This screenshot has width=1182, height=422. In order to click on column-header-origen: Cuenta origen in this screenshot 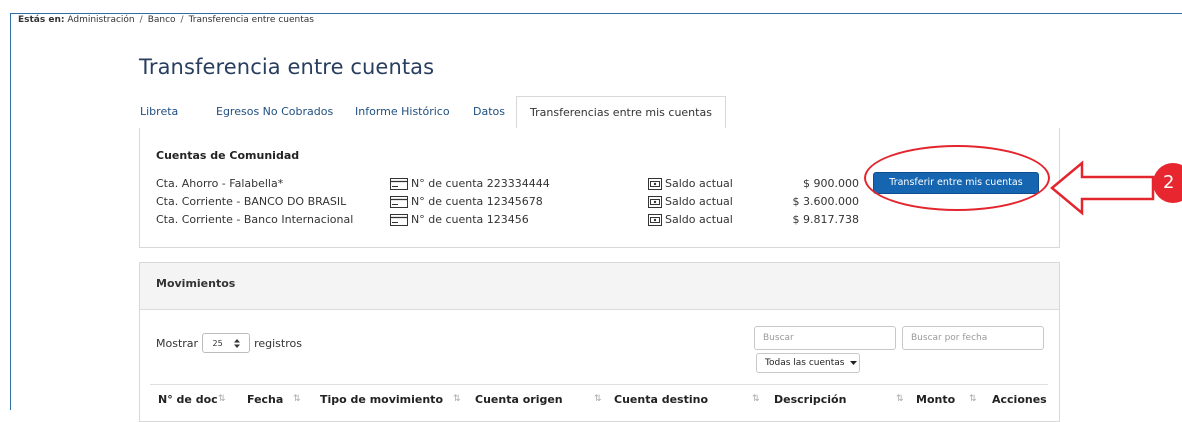, I will do `click(519, 399)`.